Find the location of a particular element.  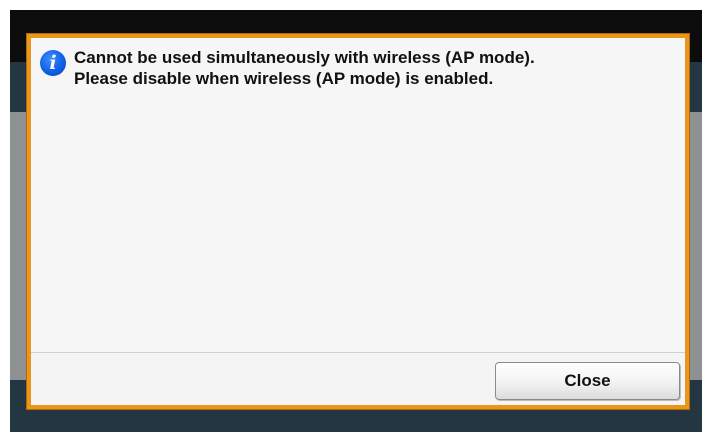

dialog-footer: Close is located at coordinates (358, 379).